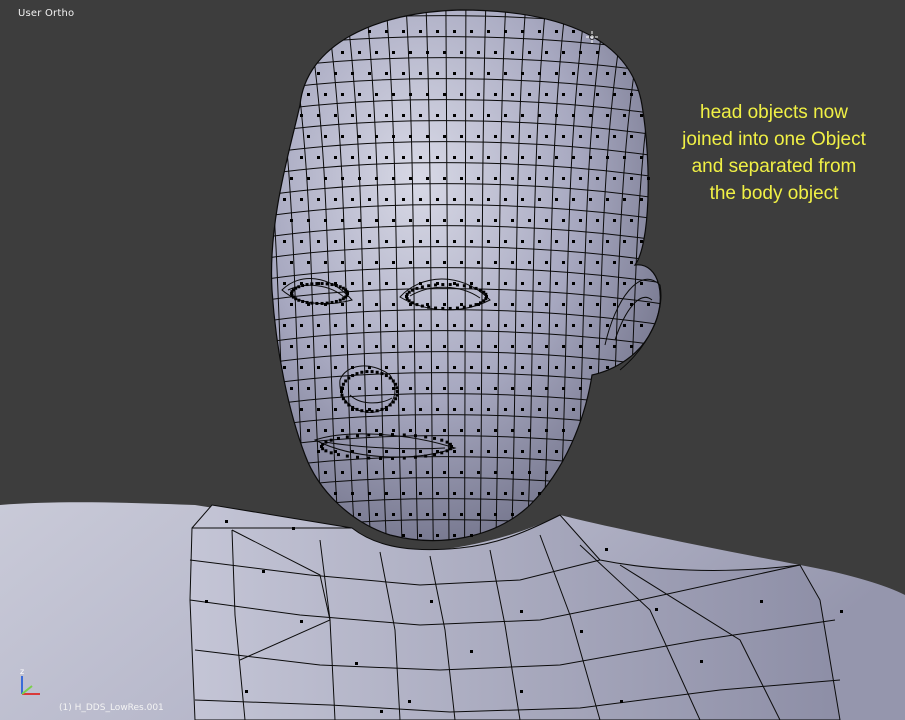 The image size is (905, 720). Describe the element at coordinates (22, 672) in the screenshot. I see `axis-label: z` at that location.